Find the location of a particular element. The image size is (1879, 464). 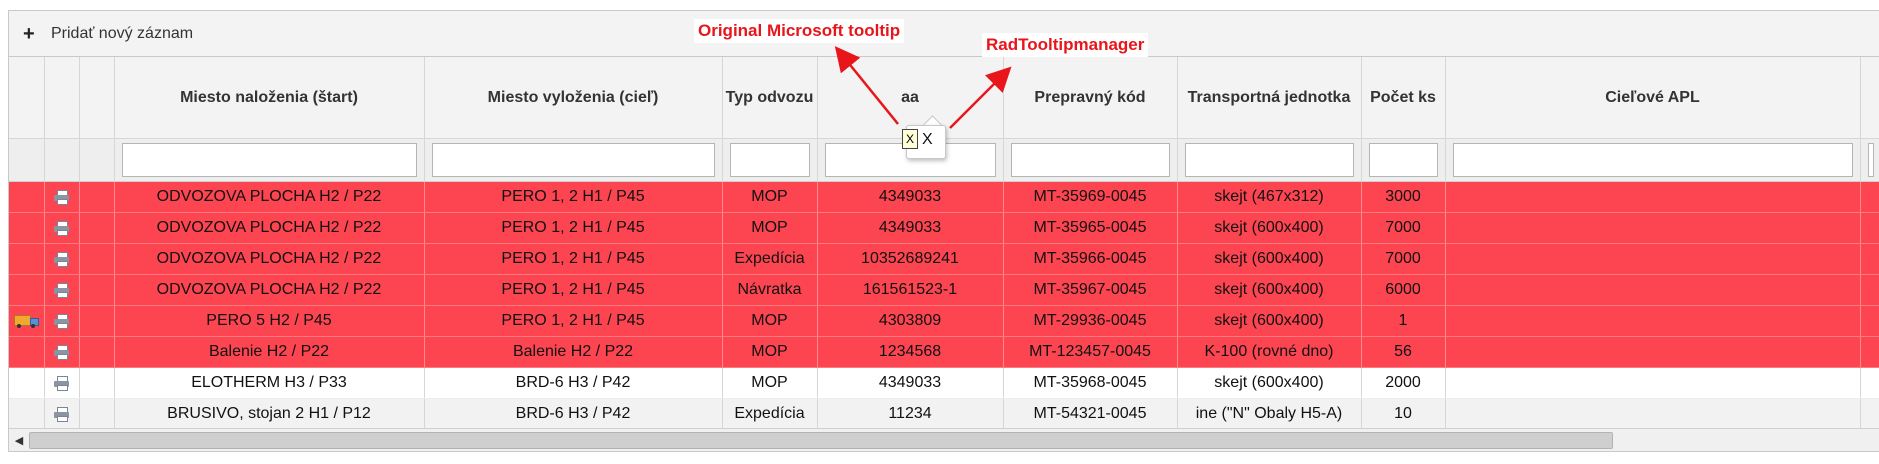

arrow-rad-tooltip is located at coordinates (980, 97).